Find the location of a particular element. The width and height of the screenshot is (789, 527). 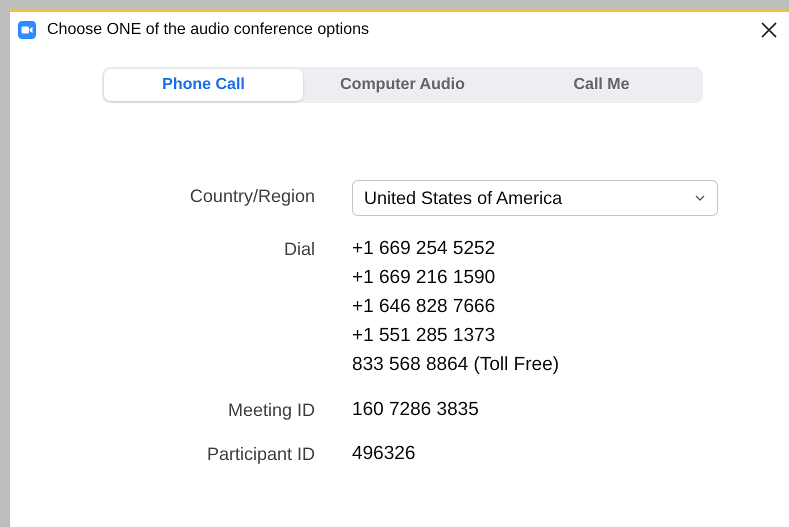

tab: Phone Call is located at coordinates (203, 85).